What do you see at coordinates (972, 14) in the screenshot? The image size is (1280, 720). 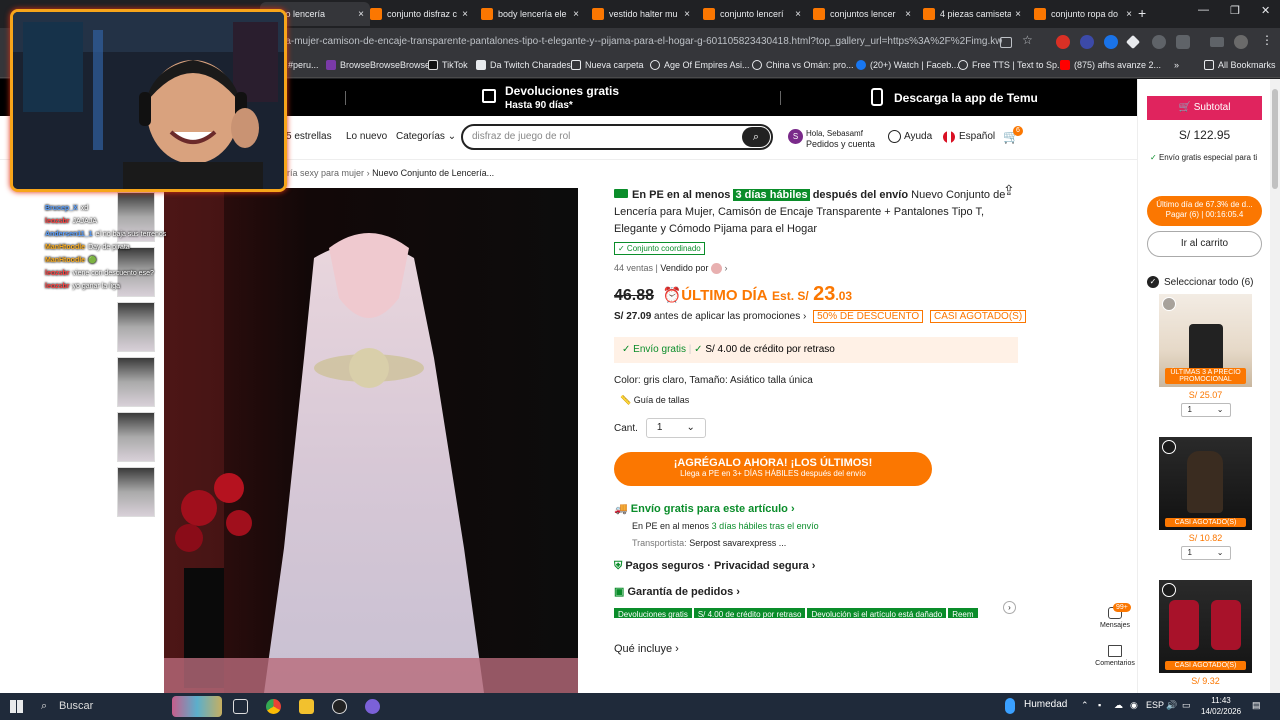 I see `browser-tab: 4 piezas camiseta ×` at bounding box center [972, 14].